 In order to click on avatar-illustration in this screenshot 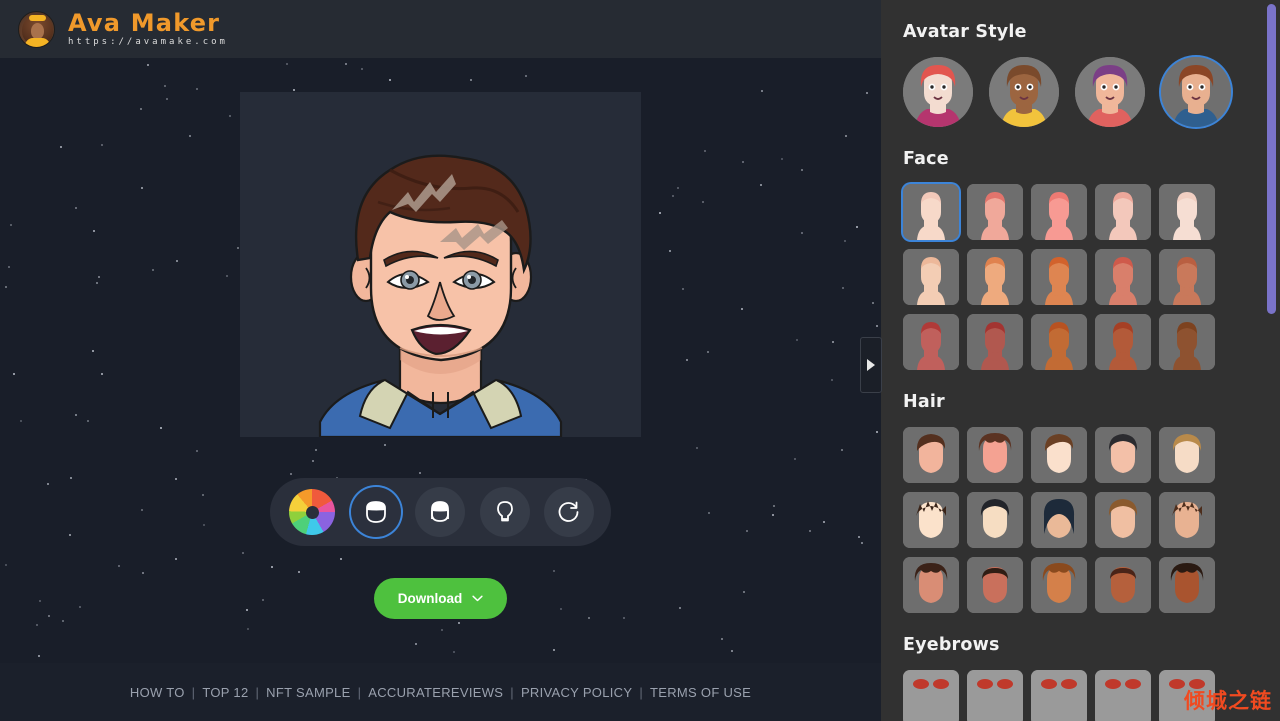, I will do `click(440, 264)`.